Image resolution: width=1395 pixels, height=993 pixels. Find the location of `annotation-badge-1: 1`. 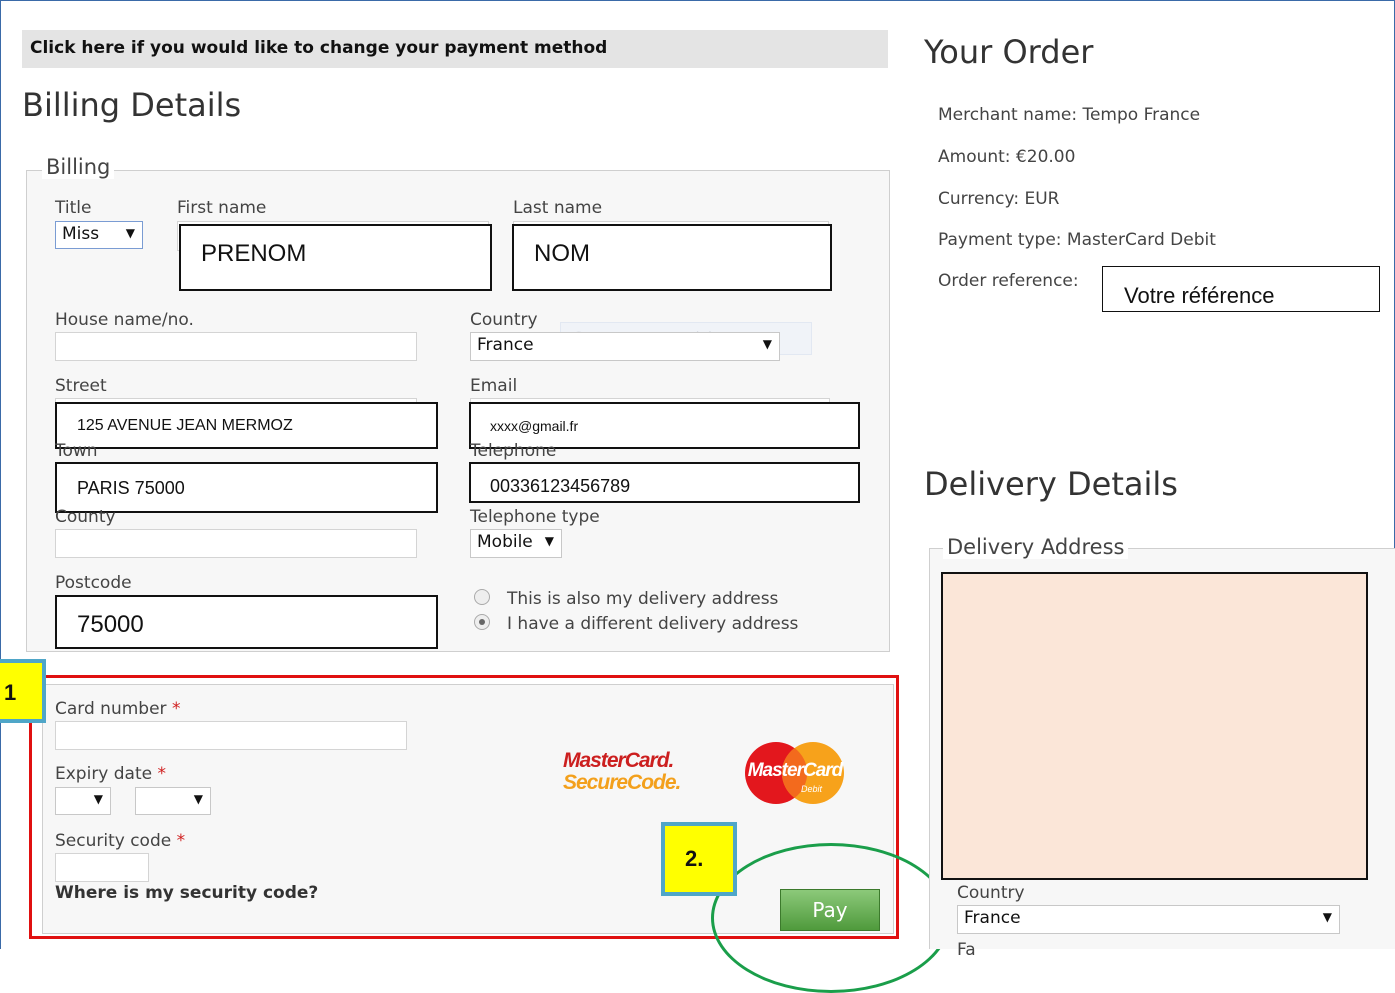

annotation-badge-1: 1 is located at coordinates (23, 691).